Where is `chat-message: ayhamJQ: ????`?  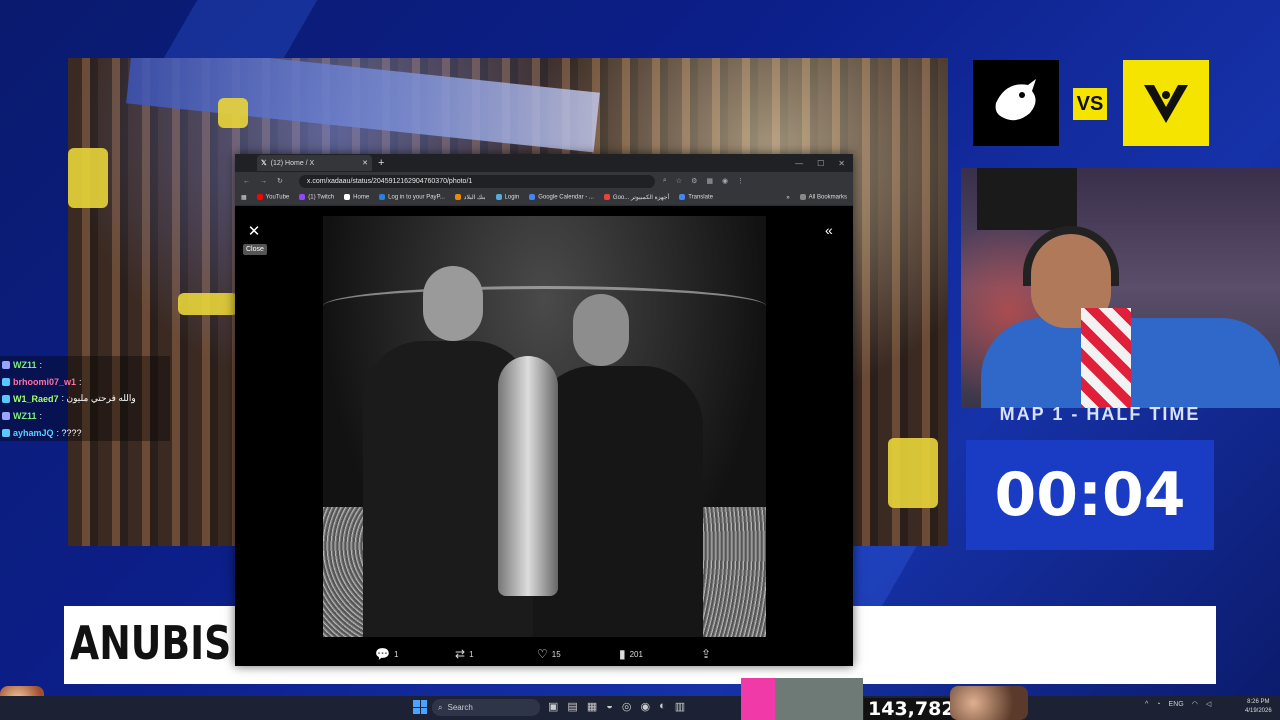 chat-message: ayhamJQ: ???? is located at coordinates (85, 432).